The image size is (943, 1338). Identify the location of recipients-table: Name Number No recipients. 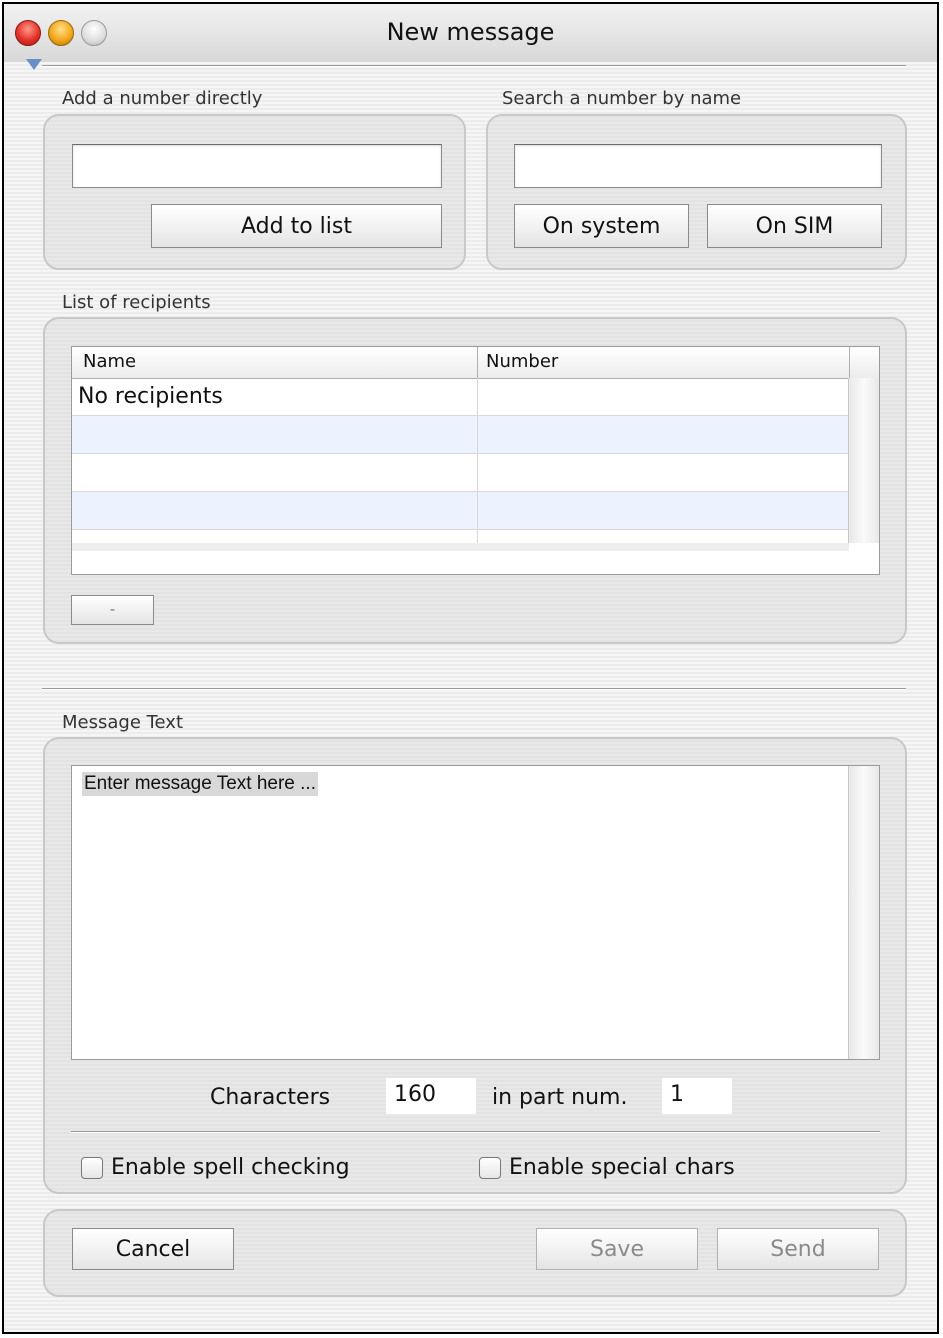
(475, 460).